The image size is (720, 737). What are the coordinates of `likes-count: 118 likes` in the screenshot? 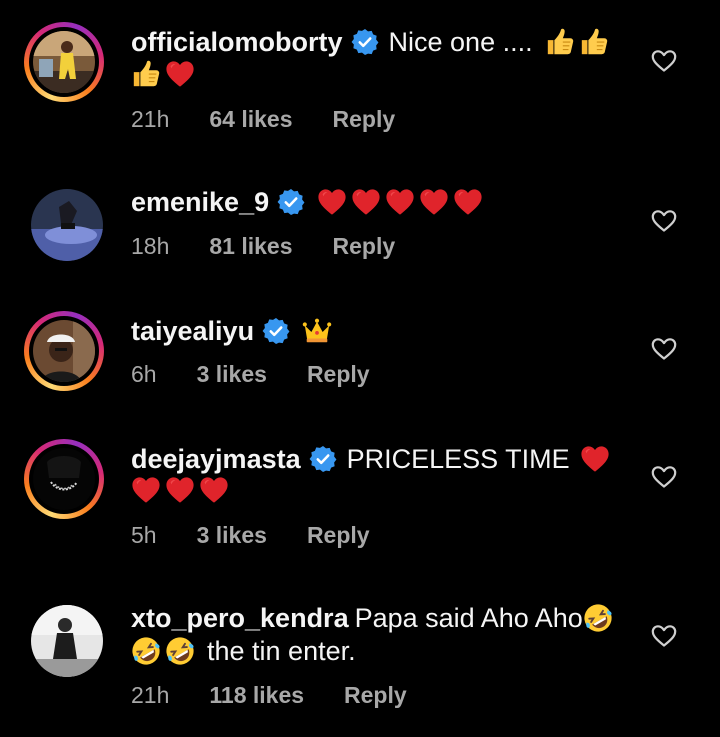 It's located at (256, 695).